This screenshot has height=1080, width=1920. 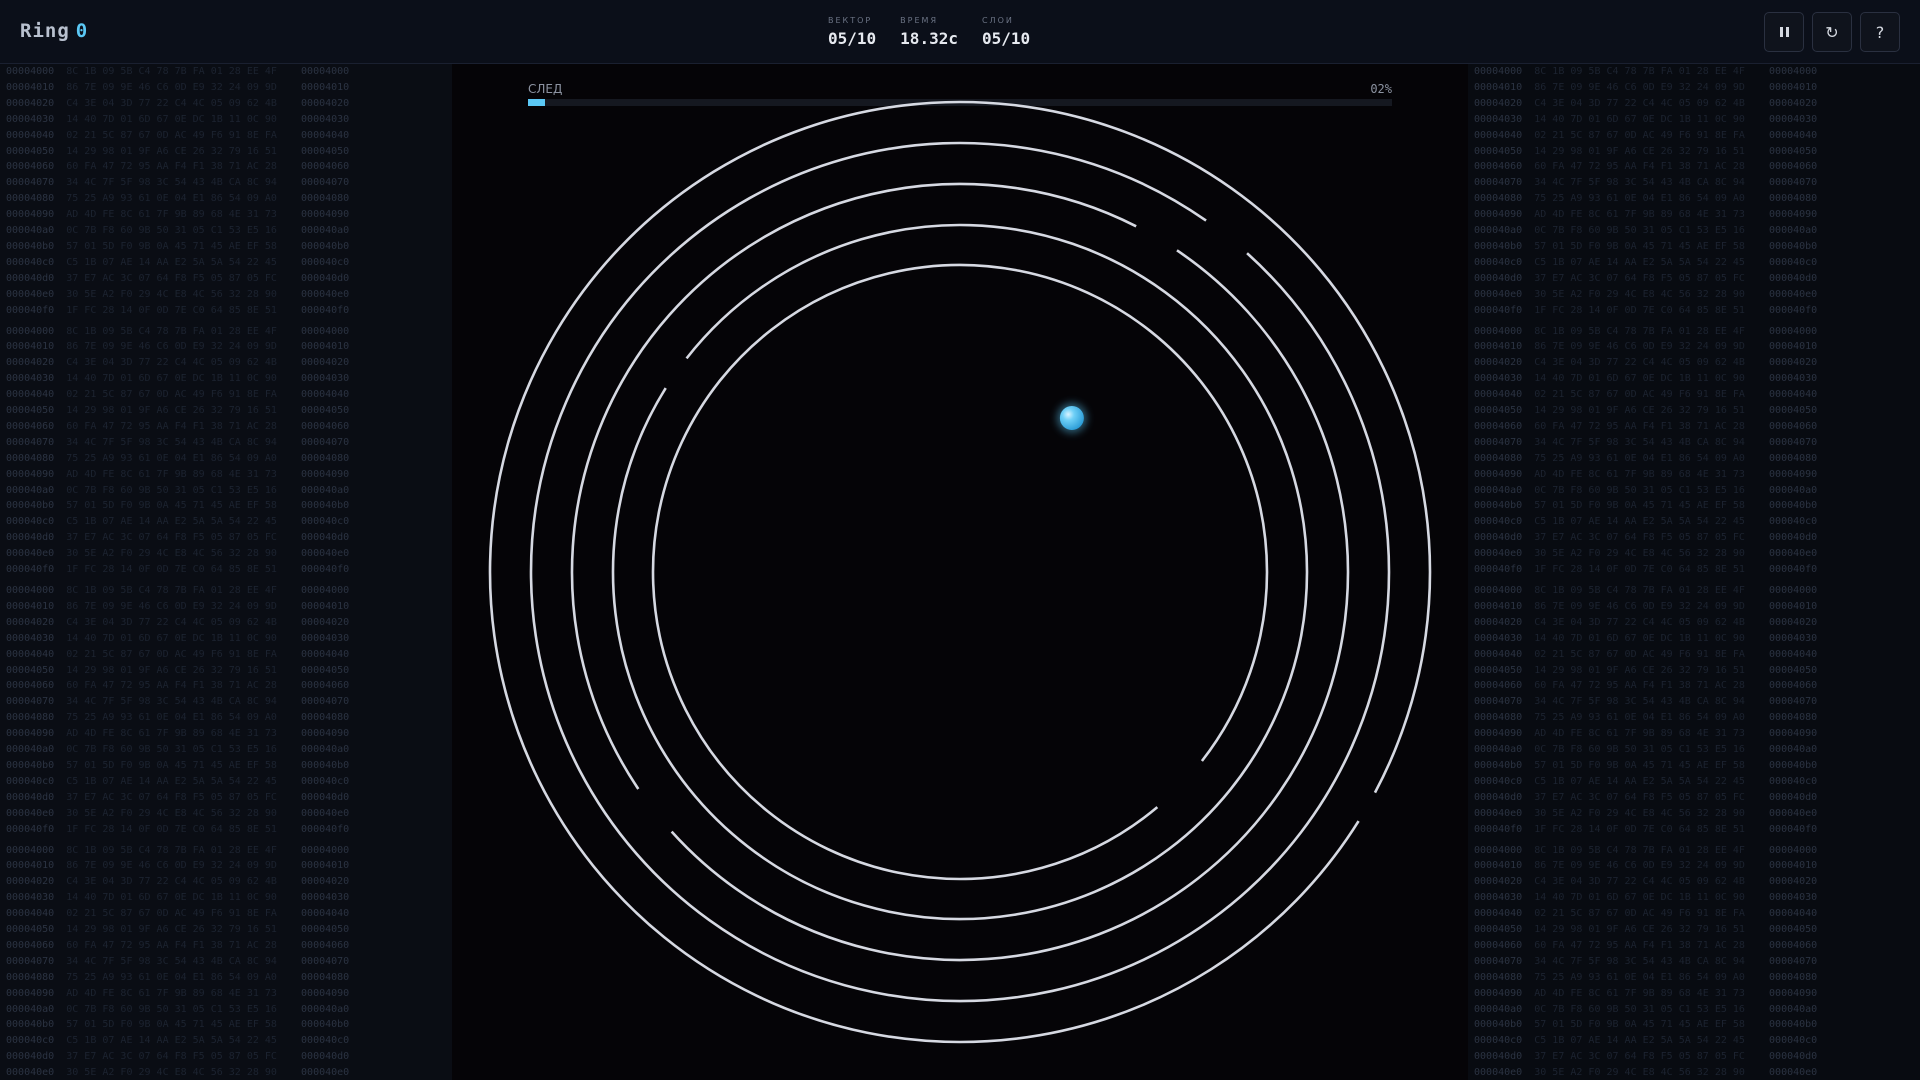 What do you see at coordinates (1639, 411) in the screenshot?
I see `hex-bytes: 14 29 98 01 9F A6 CE 26 32 79 16 51` at bounding box center [1639, 411].